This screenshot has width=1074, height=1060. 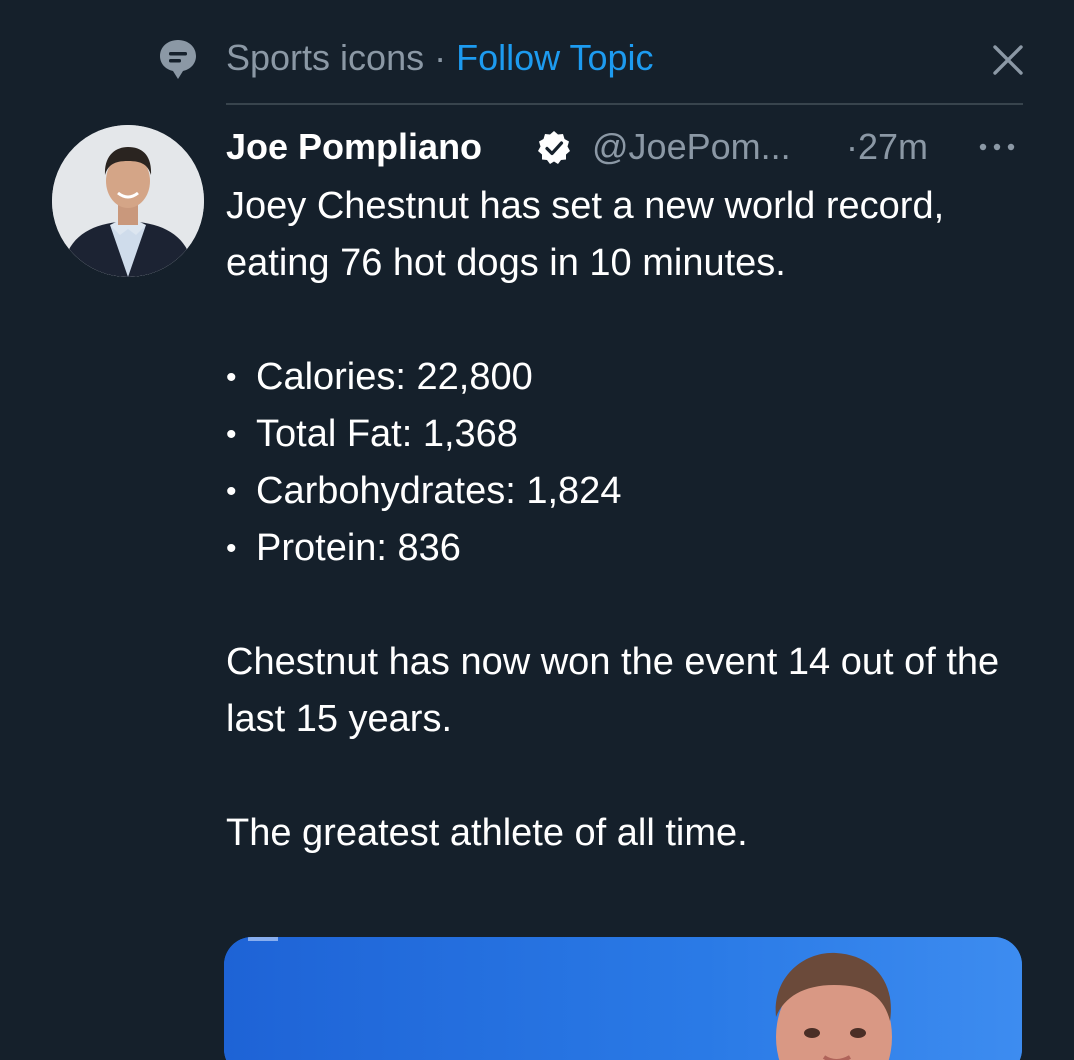 I want to click on more-options-icon, so click(x=997, y=147).